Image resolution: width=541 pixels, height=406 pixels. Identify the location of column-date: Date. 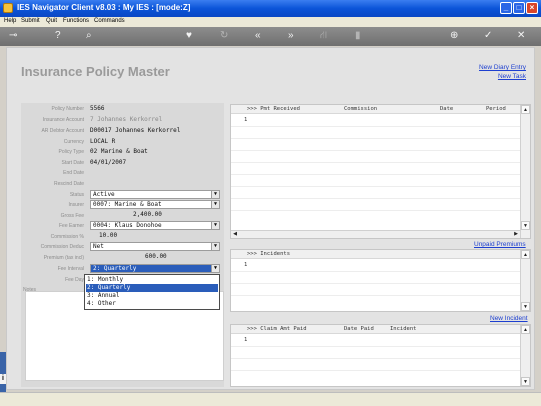
(446, 109).